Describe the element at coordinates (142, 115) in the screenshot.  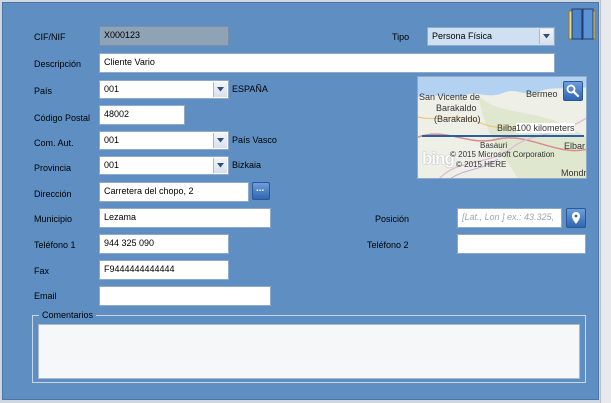
I see `codigo-postal-field: 48002` at that location.